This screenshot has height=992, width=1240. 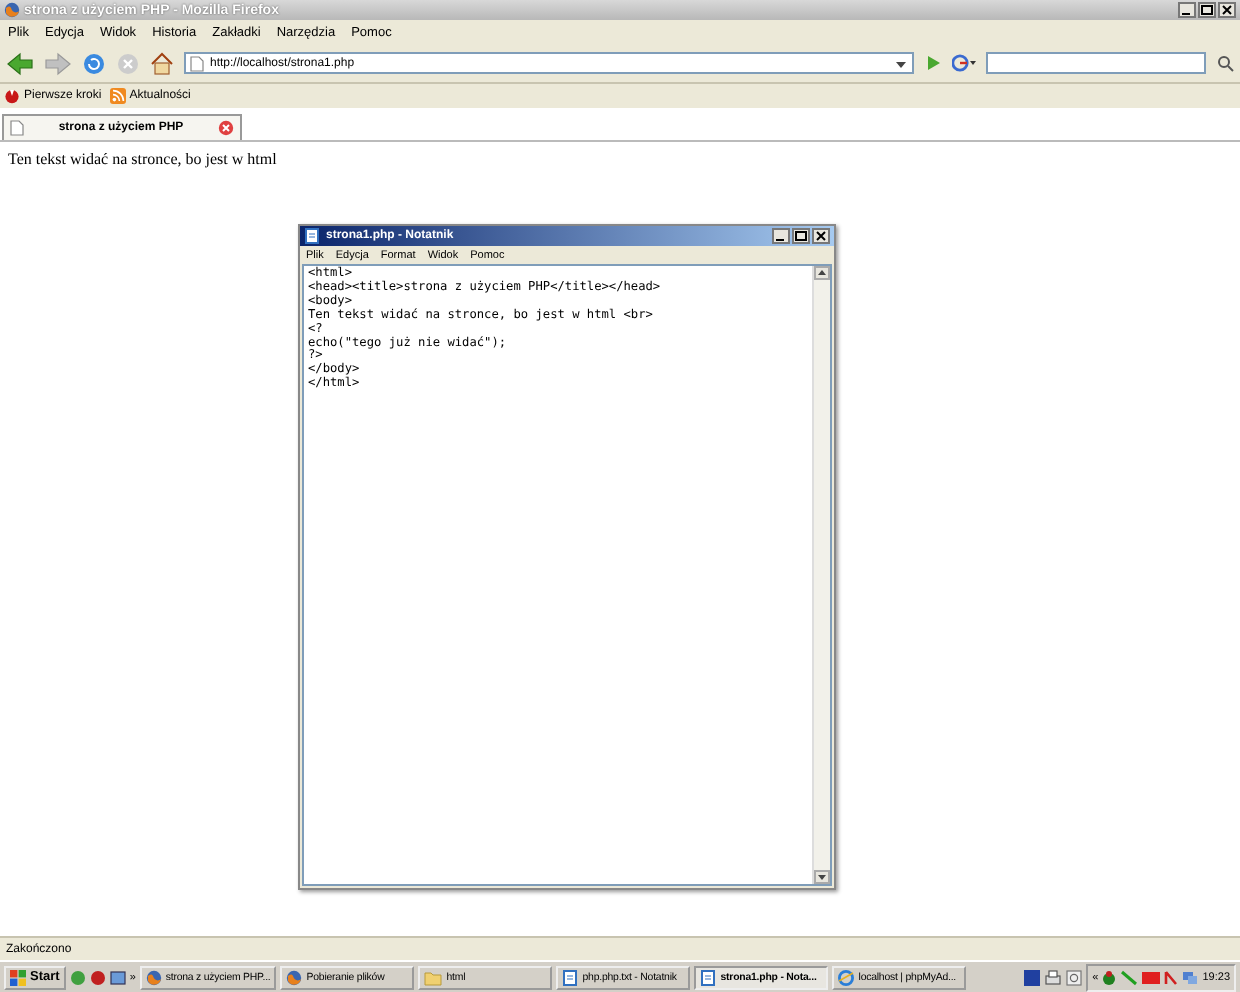 What do you see at coordinates (1096, 63) in the screenshot?
I see `search-field` at bounding box center [1096, 63].